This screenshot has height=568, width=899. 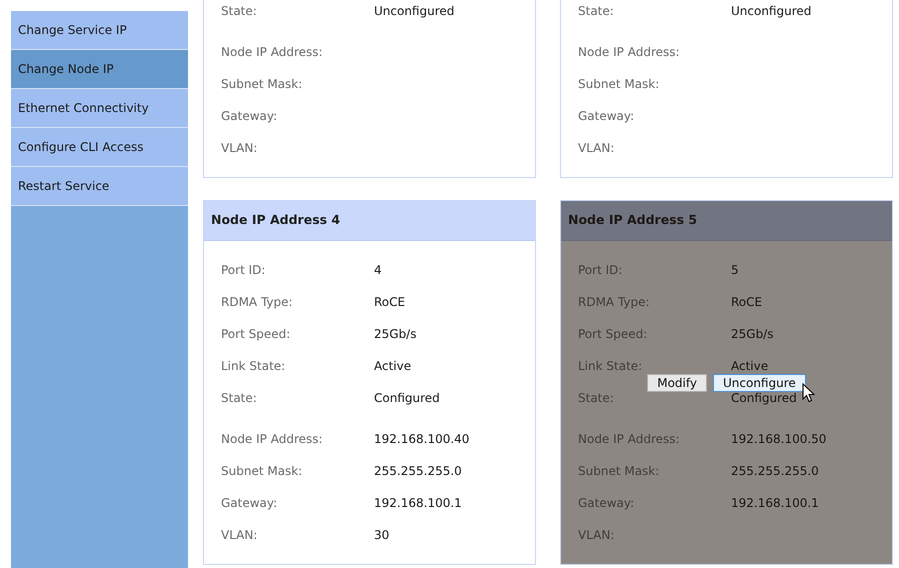 I want to click on field-value: 192.168.100.50, so click(x=778, y=439).